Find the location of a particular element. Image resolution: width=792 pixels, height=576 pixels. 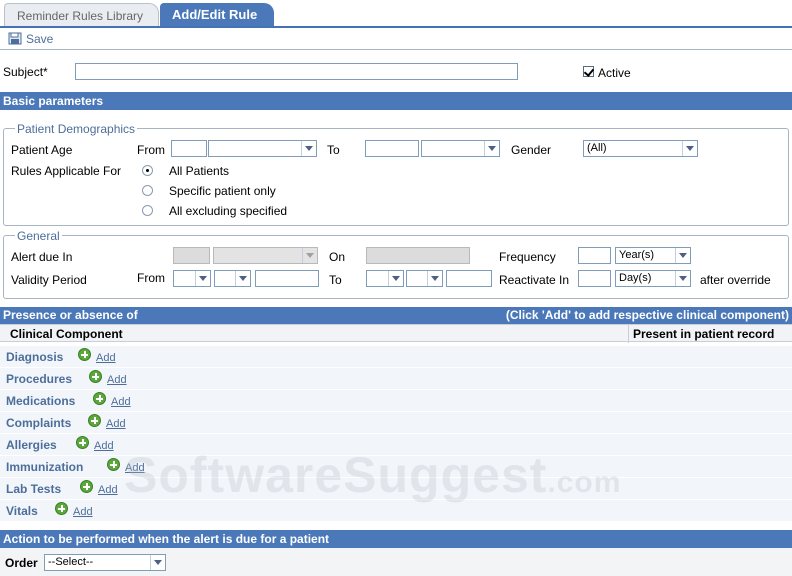

component-procedures: Procedures is located at coordinates (39, 379).